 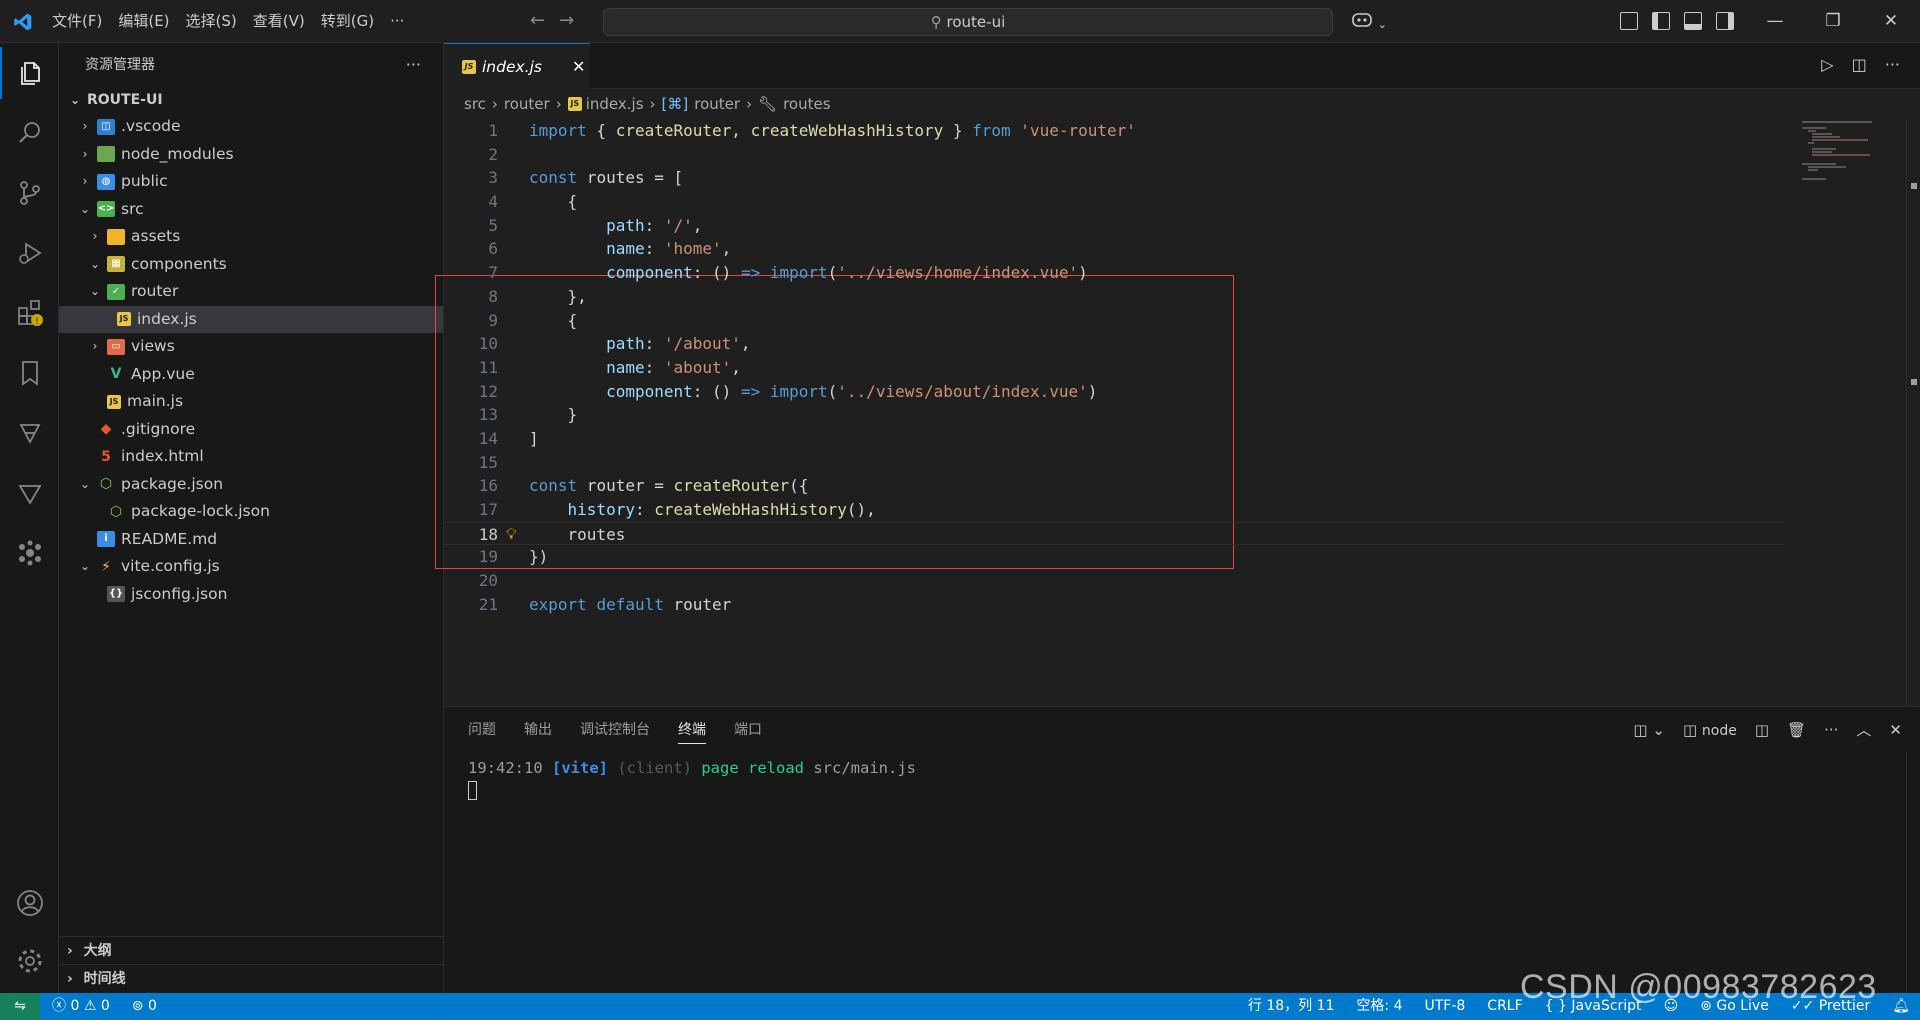 I want to click on split-terminal-icon: ◫, so click(x=1762, y=730).